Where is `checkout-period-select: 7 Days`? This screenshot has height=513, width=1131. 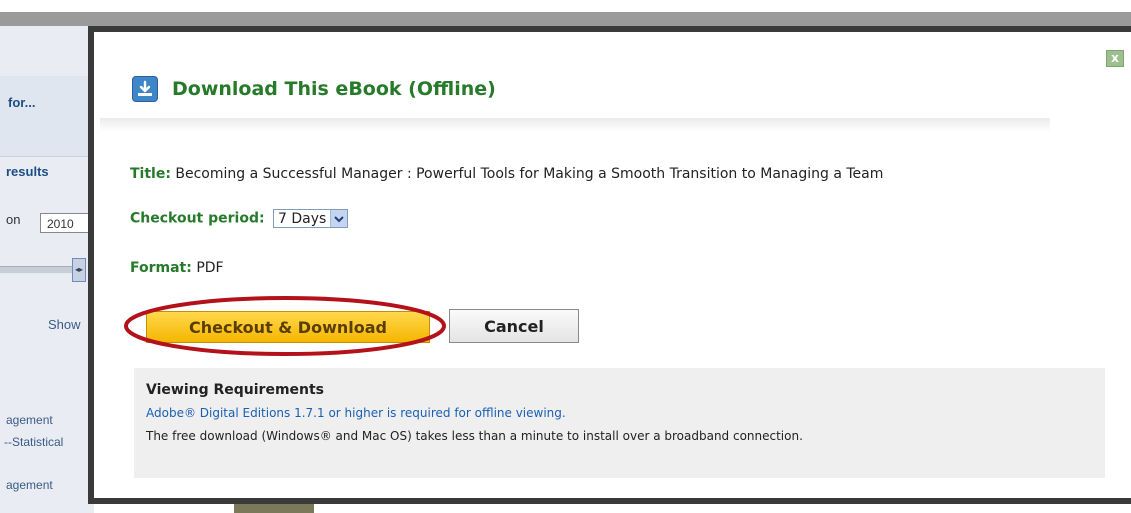
checkout-period-select: 7 Days is located at coordinates (311, 218).